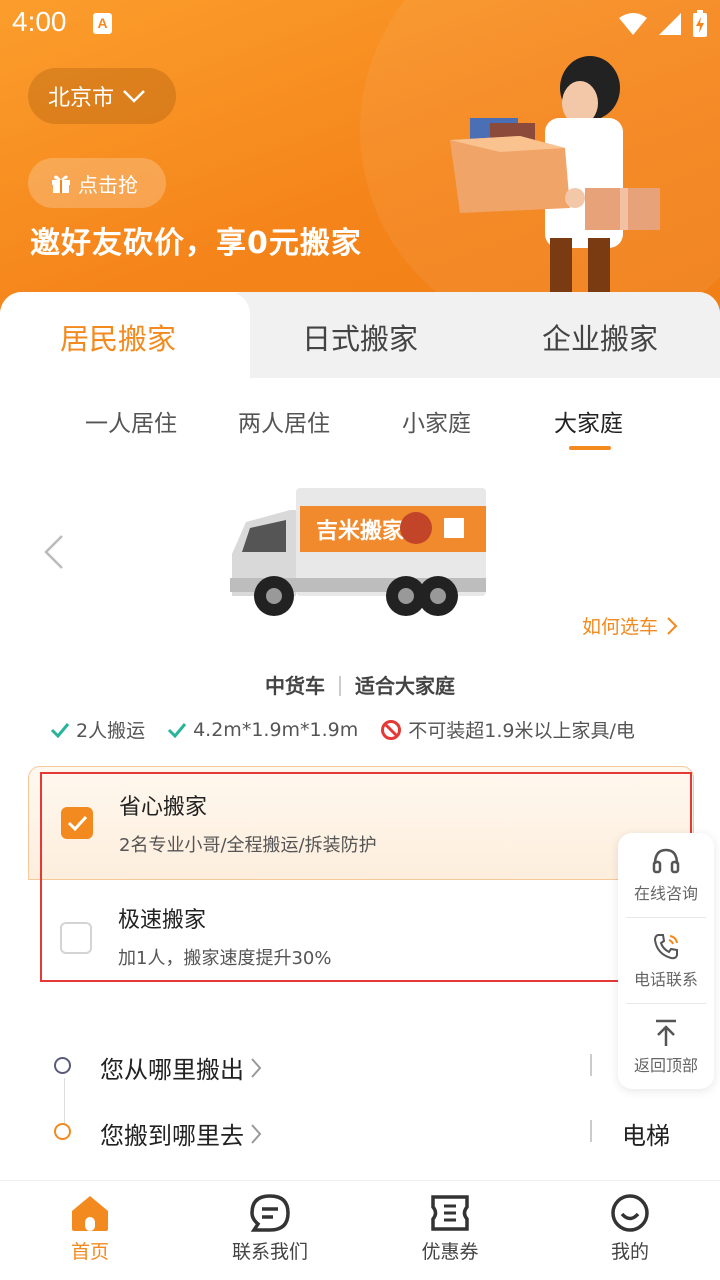 The width and height of the screenshot is (720, 1280). I want to click on subtab-small-family: 小家庭, so click(436, 421).